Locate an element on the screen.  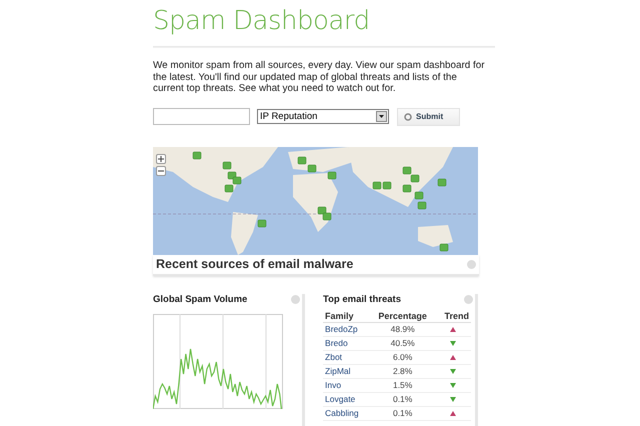
page-title: Spam Dashboard is located at coordinates (262, 21).